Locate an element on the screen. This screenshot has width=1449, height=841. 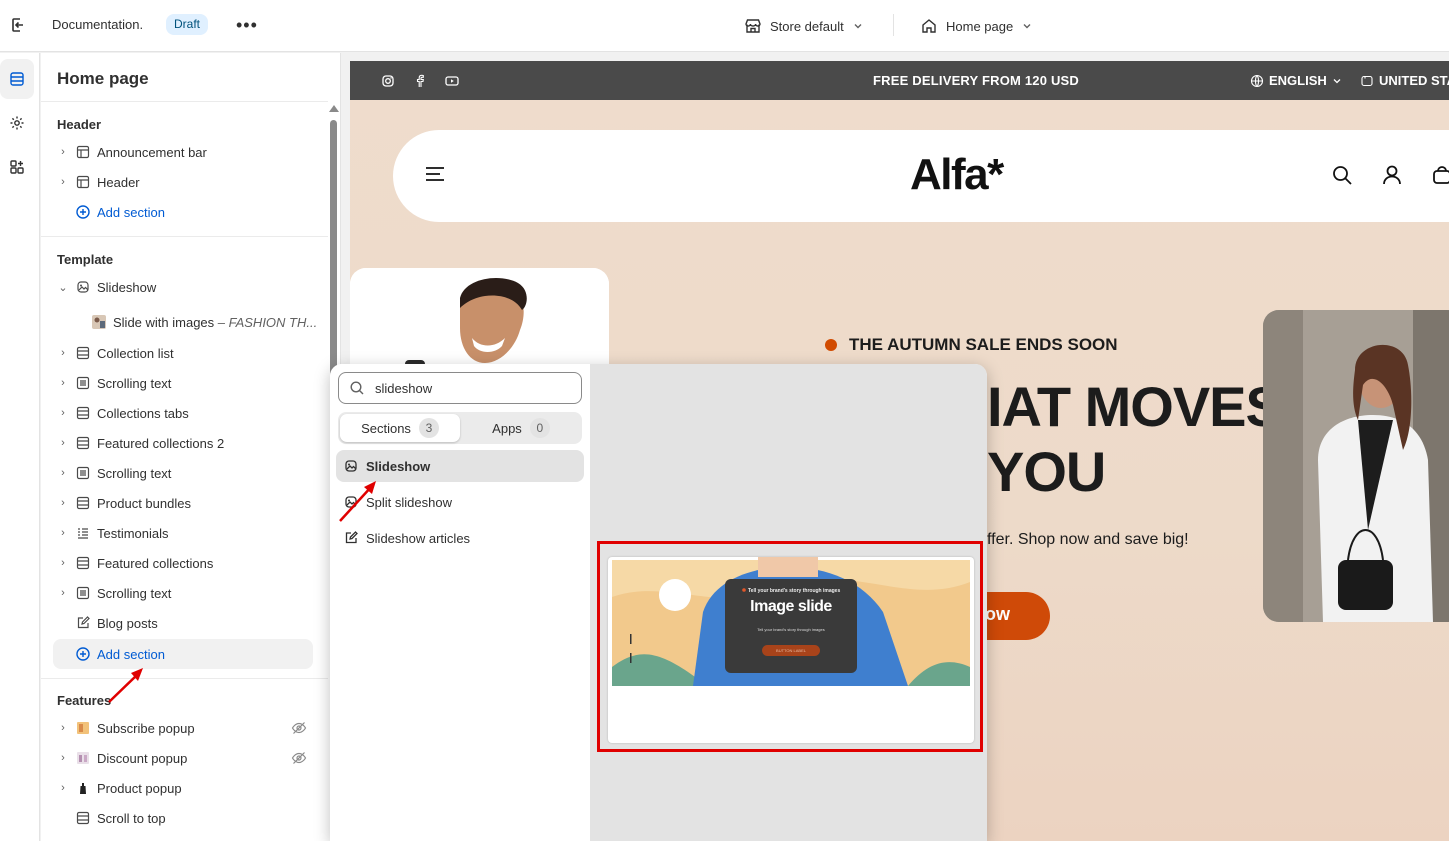
home-icon is located at coordinates (929, 26).